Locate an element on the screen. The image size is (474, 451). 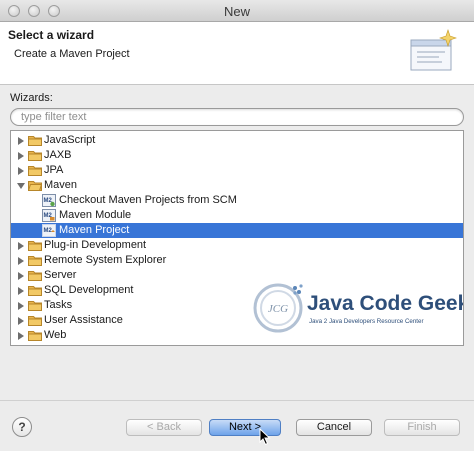
tree-item-label: JAXB is located at coordinates (58, 155).